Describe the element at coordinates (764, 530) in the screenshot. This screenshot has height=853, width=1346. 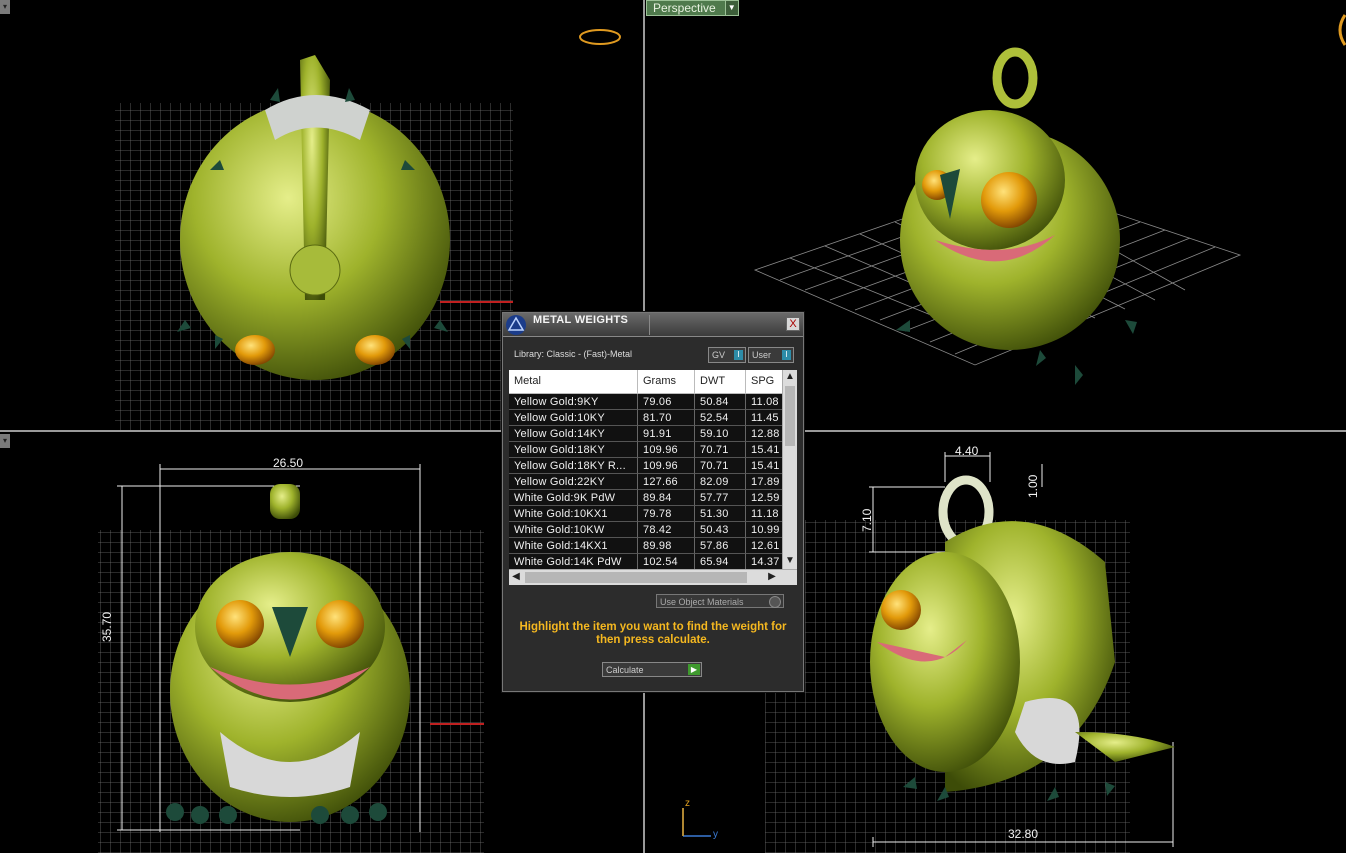
I see `table-cell: 10.99` at that location.